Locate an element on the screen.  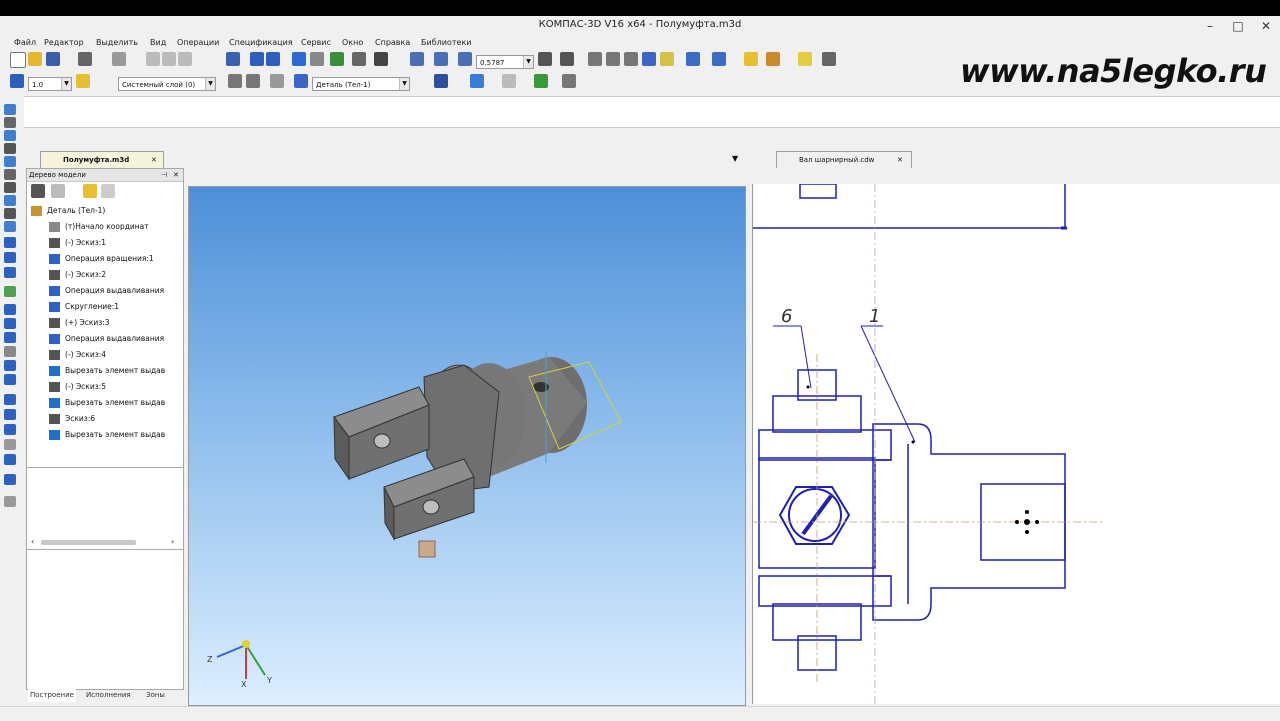
orientation-tool-icon is located at coordinates (277, 81).